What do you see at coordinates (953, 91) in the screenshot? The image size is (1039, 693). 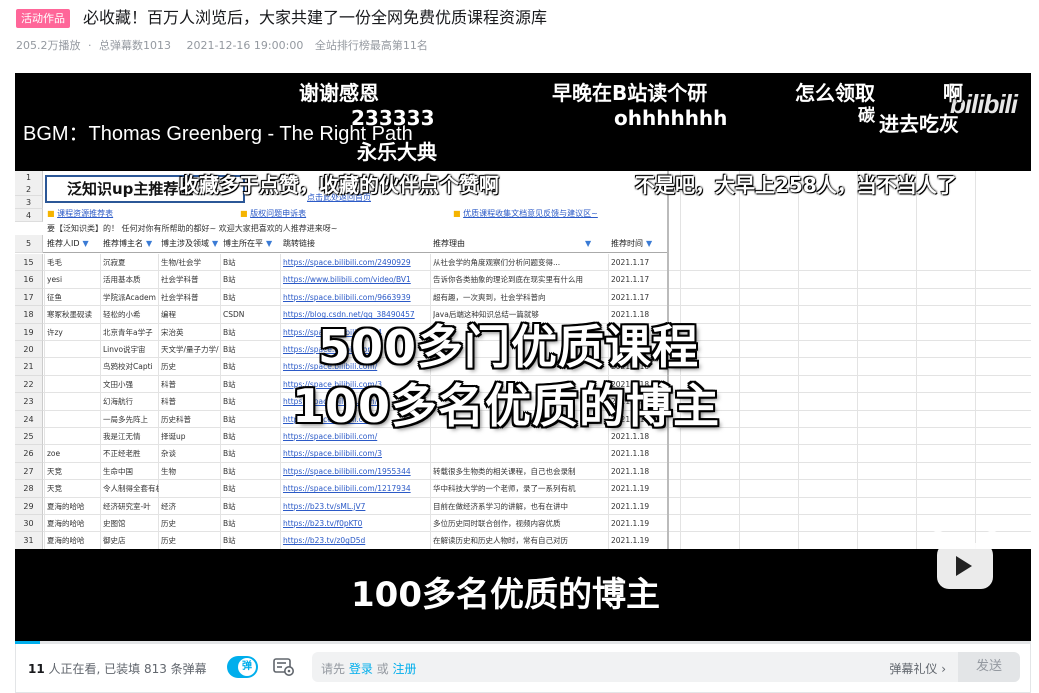 I see `danmu-item: 啊` at bounding box center [953, 91].